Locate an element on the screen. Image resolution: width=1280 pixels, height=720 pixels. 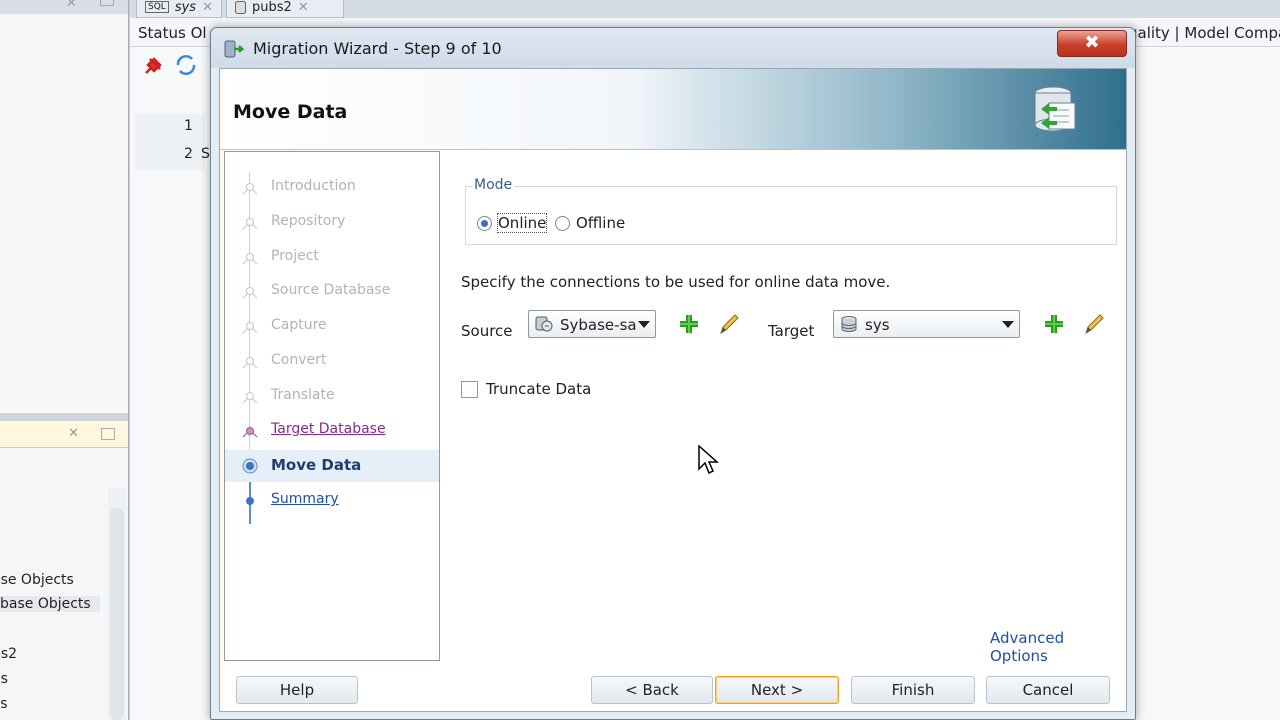
step-label: Move Data is located at coordinates (316, 465).